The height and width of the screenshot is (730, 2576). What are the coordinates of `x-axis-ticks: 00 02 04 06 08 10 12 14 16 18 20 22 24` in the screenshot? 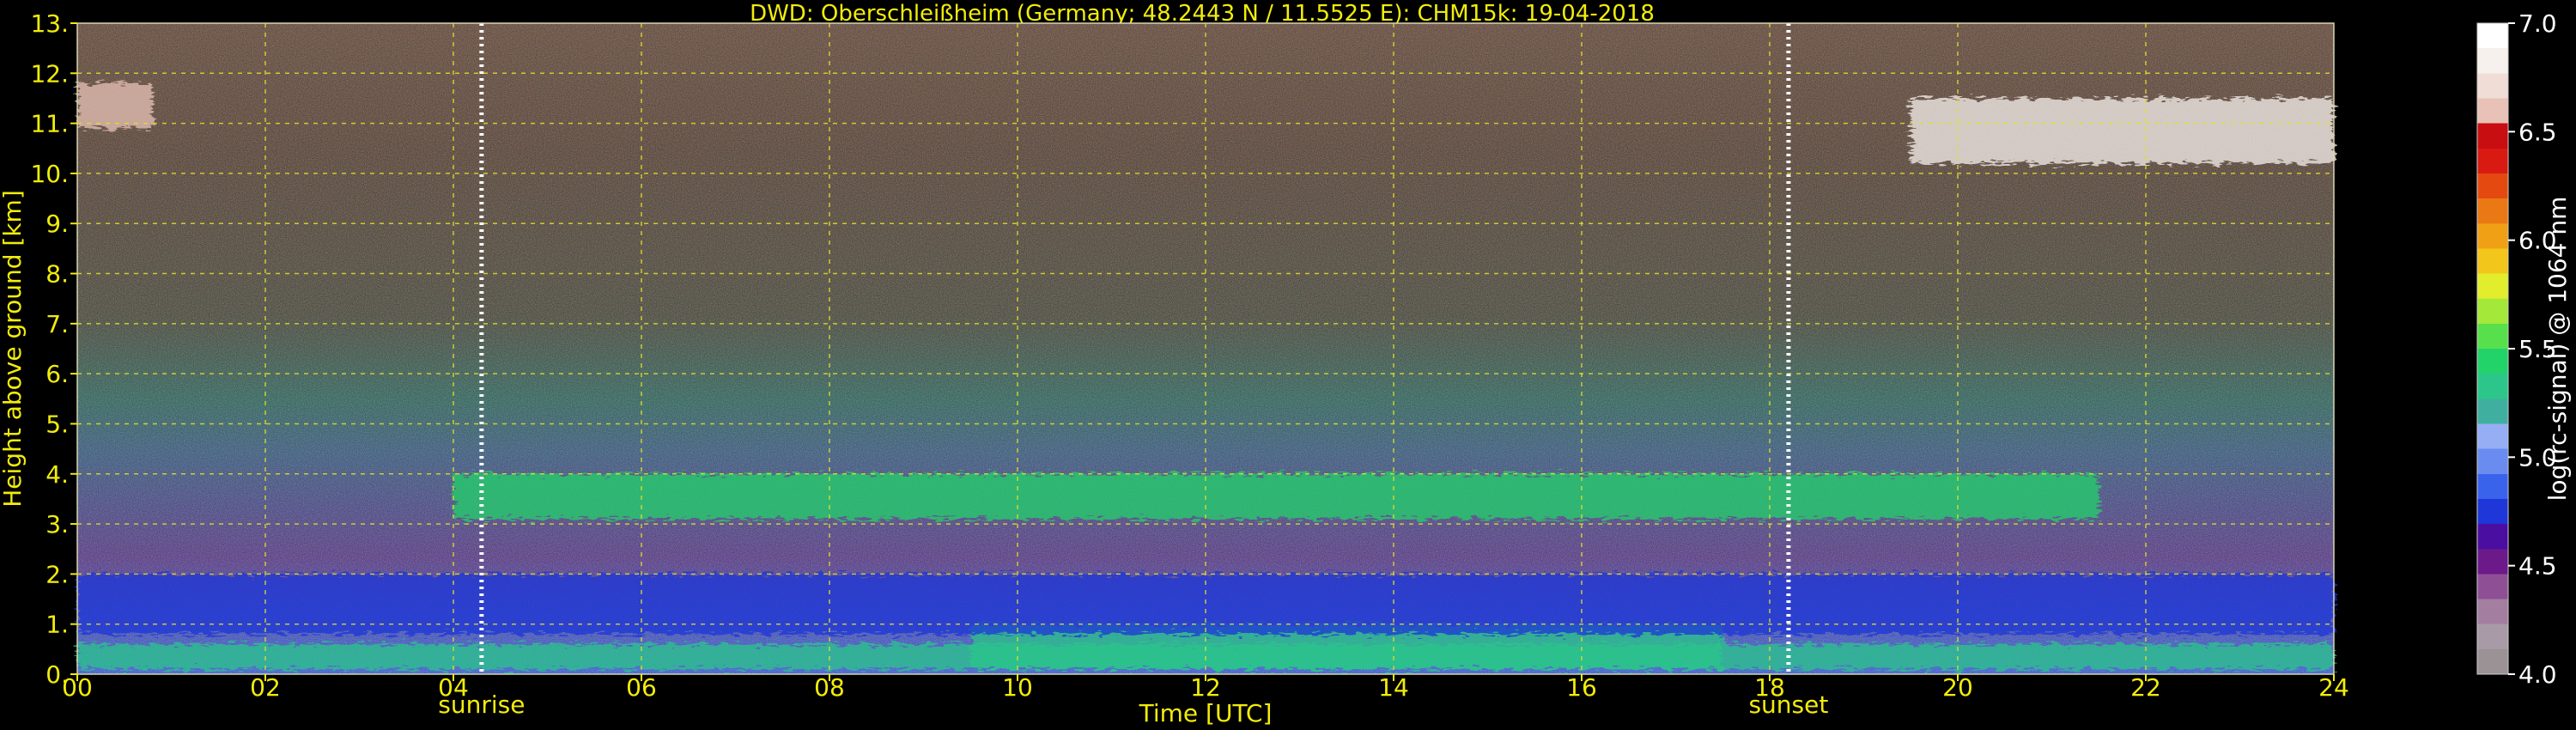 It's located at (1206, 687).